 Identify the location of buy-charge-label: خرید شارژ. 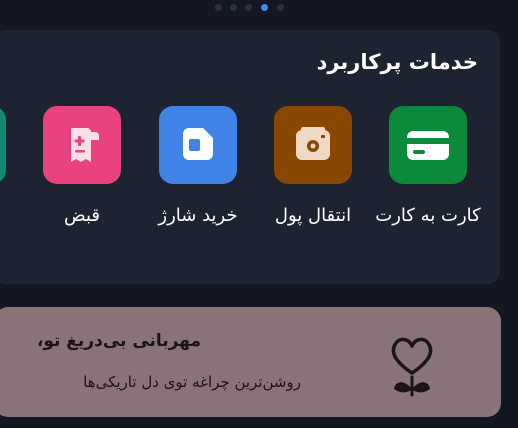
(198, 215).